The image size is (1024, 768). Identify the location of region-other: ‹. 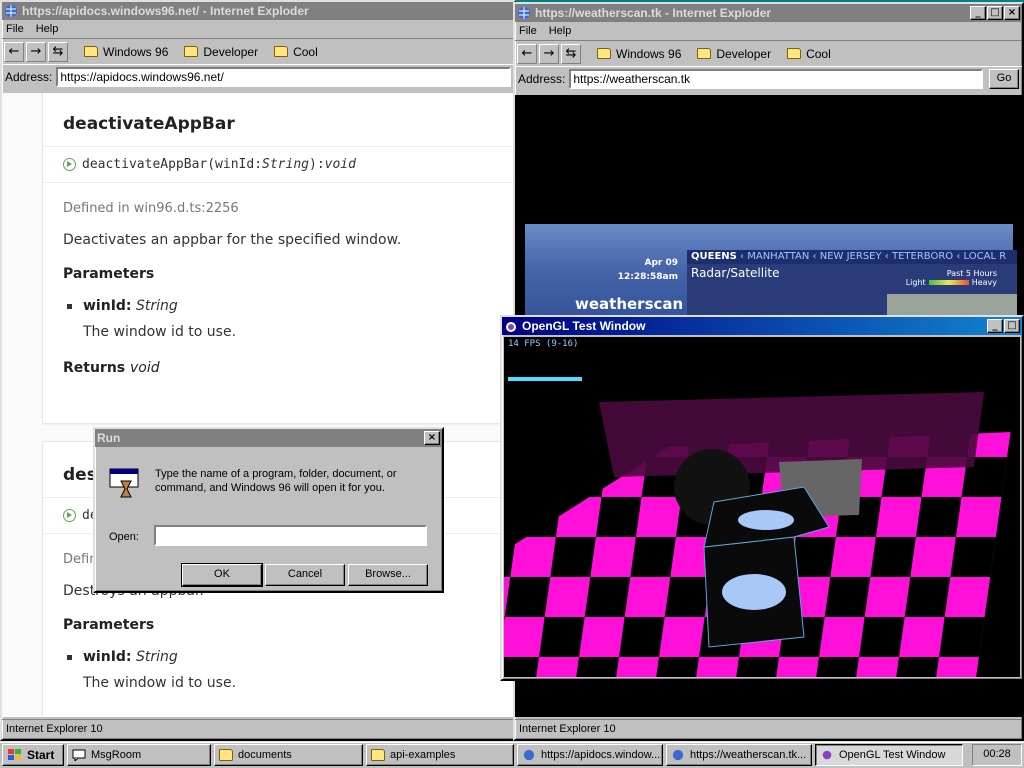
(888, 256).